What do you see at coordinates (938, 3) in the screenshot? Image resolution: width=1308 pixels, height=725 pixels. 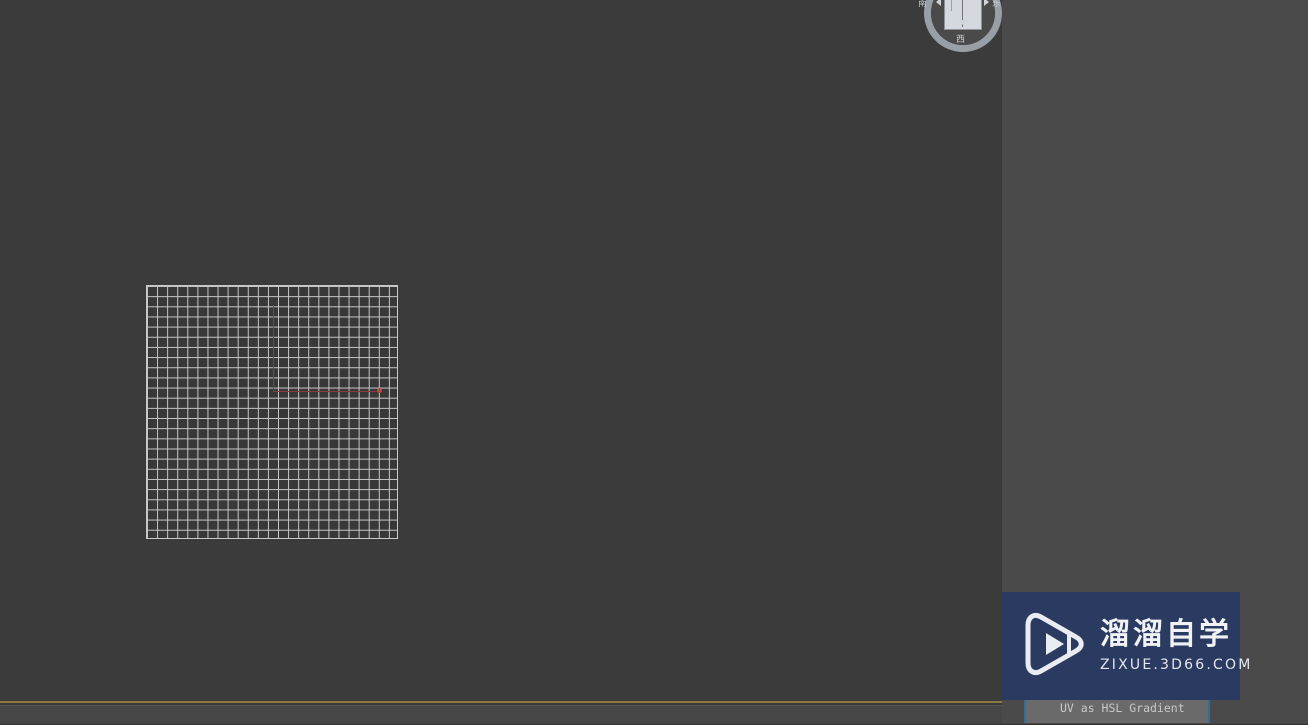 I see `viewcube-arrow-left-icon` at bounding box center [938, 3].